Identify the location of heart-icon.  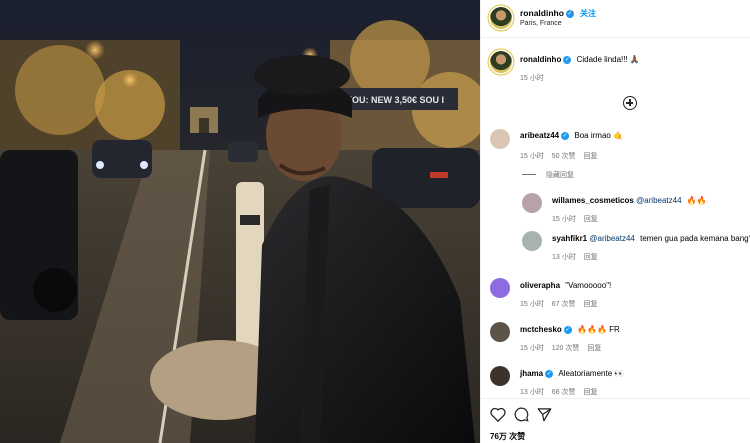
(498, 414).